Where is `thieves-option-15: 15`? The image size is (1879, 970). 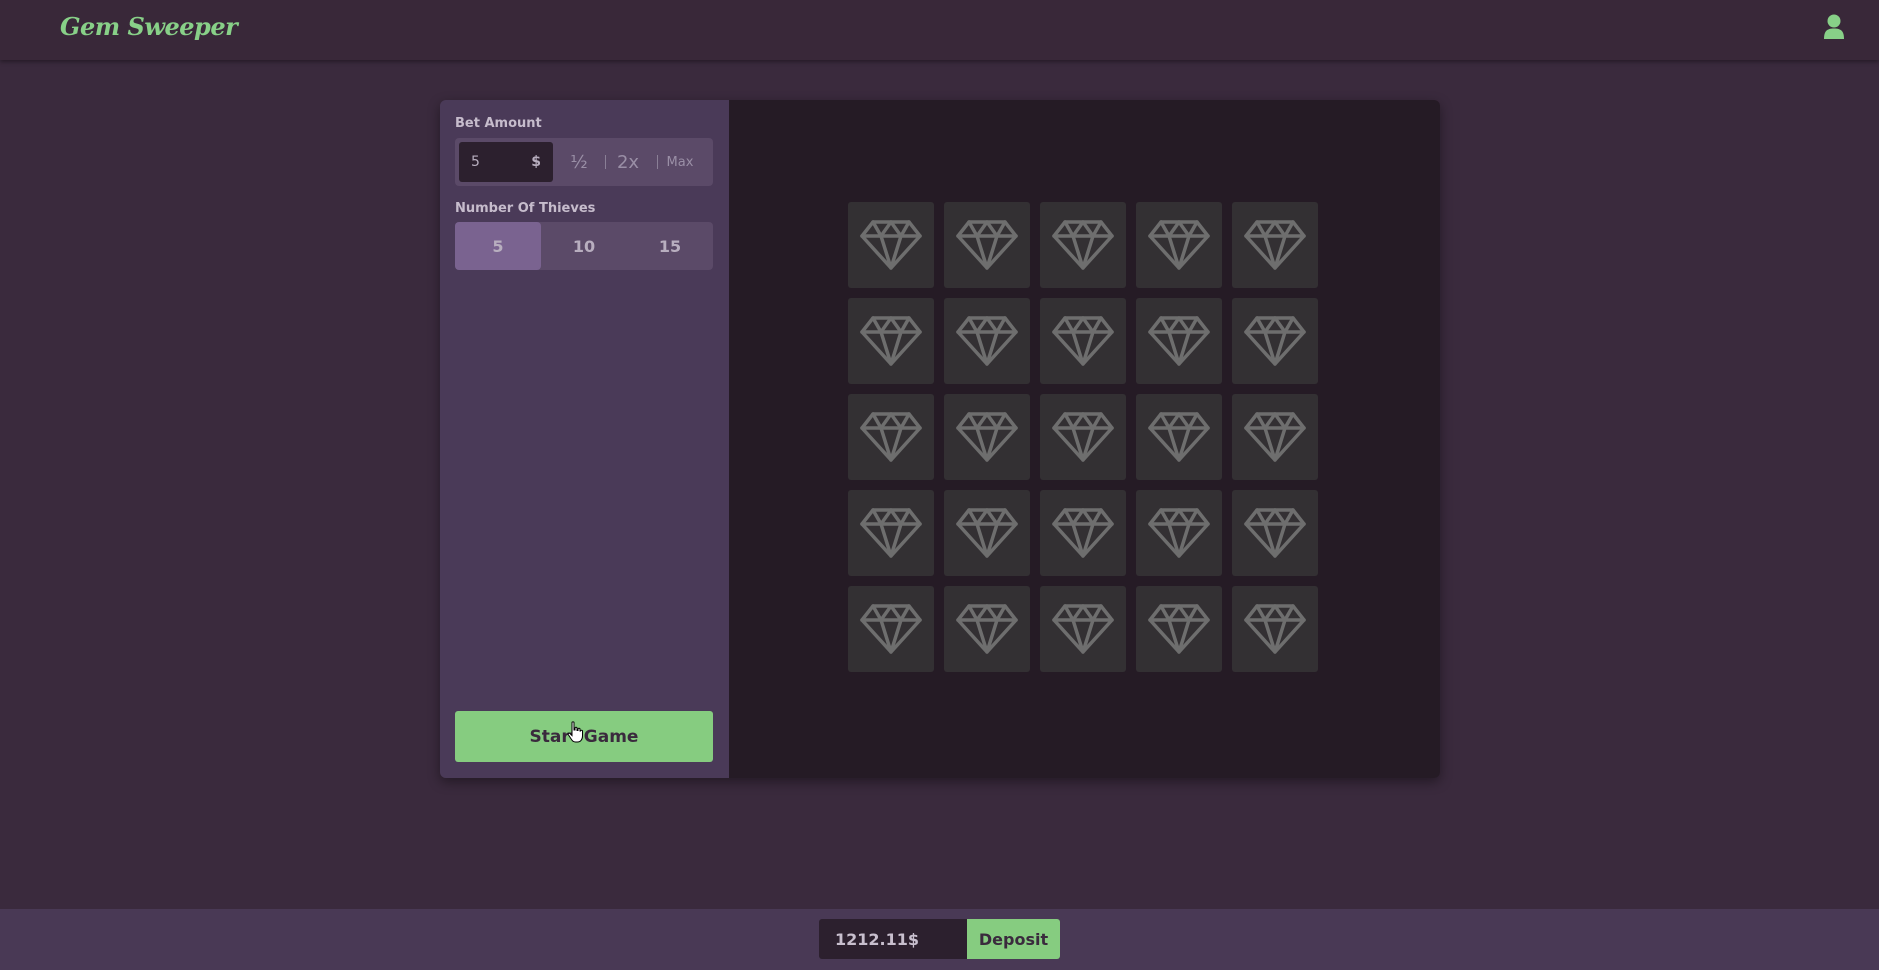
thieves-option-15: 15 is located at coordinates (670, 246).